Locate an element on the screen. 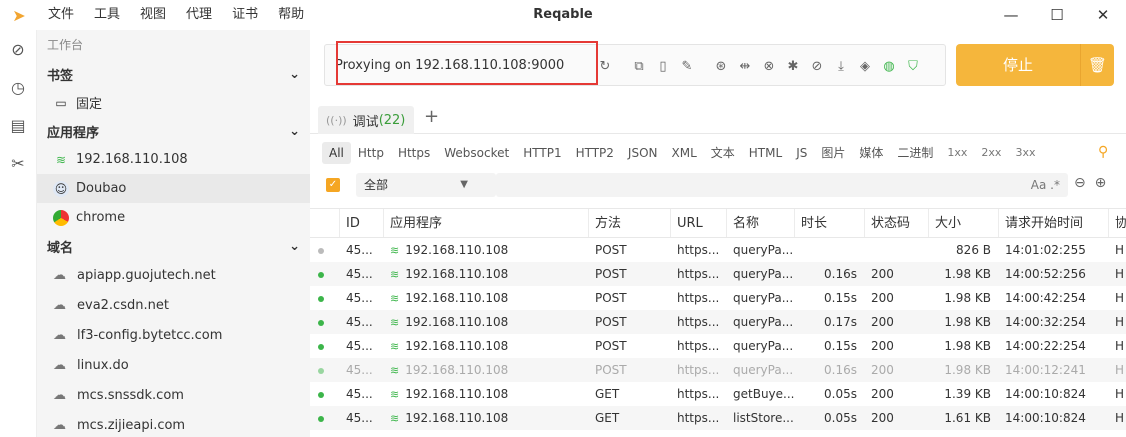 Image resolution: width=1126 pixels, height=437 pixels. tab-debug: ((·)) 调试 (22) is located at coordinates (366, 120).